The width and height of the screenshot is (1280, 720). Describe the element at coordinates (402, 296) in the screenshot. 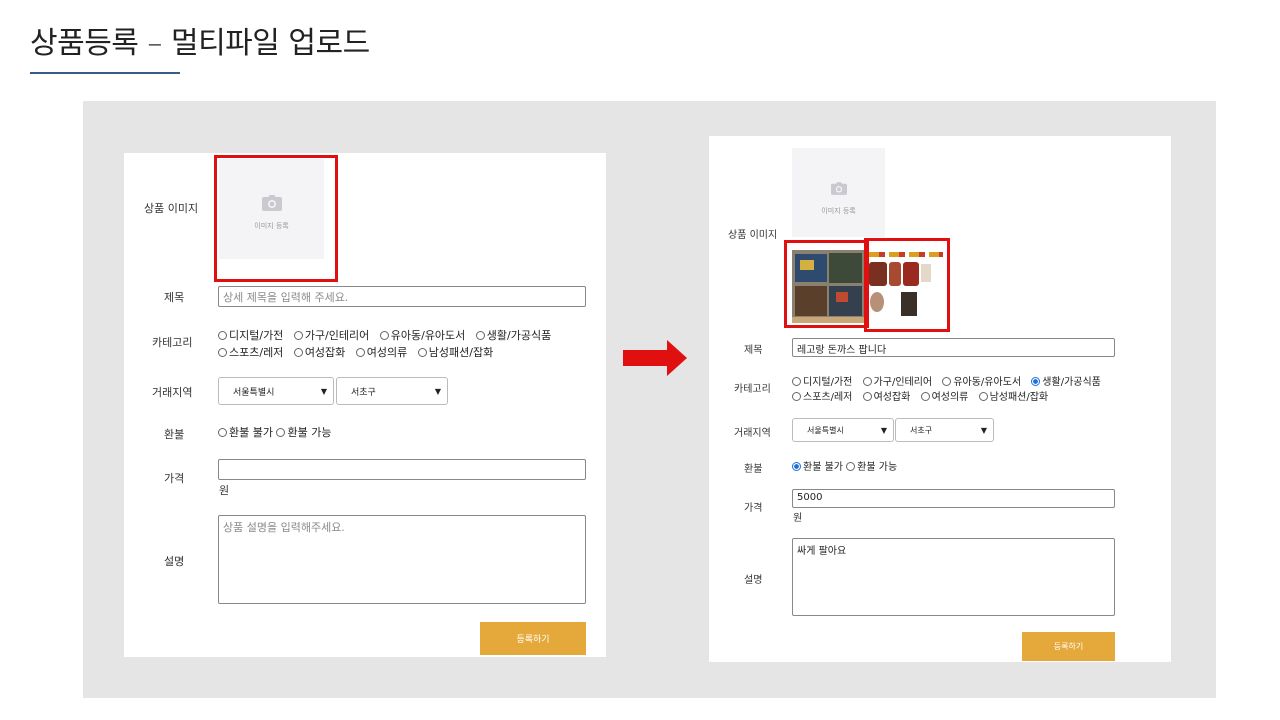

I see `title-input: 상세 제목을 입력해 주세요.` at that location.